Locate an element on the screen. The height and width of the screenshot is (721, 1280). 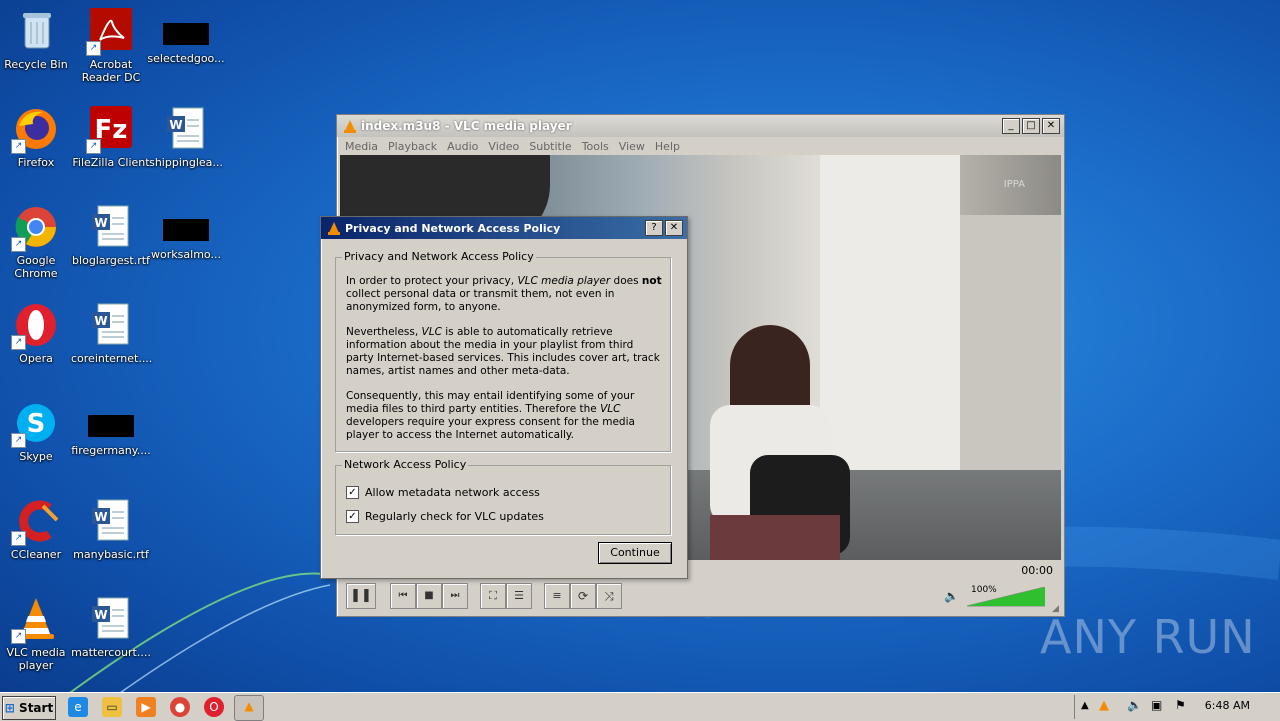
media-player-icon: ▶ is located at coordinates (146, 707).